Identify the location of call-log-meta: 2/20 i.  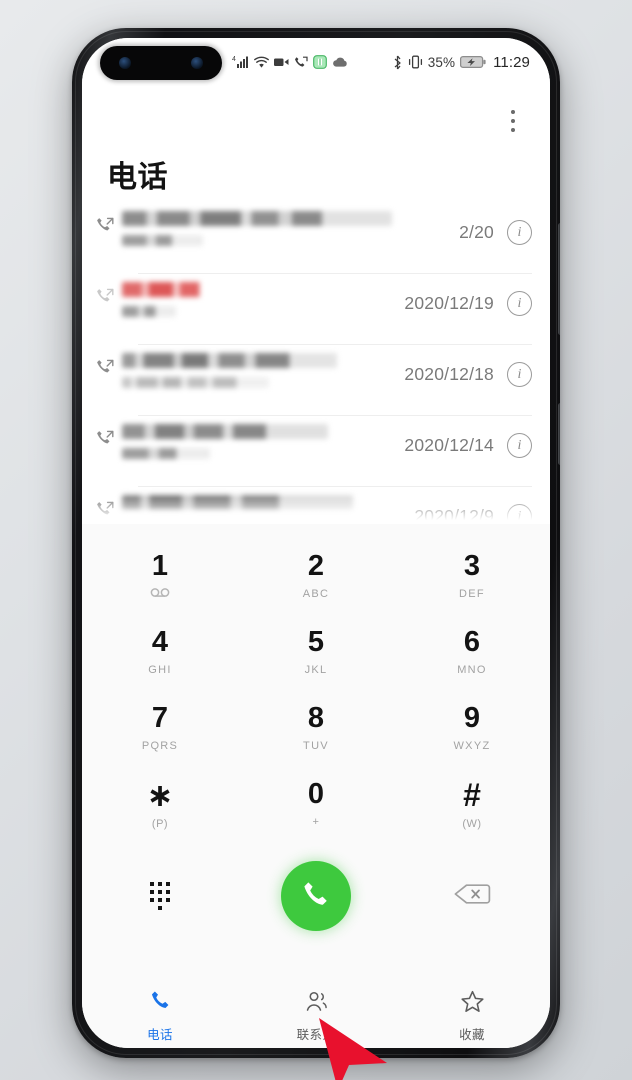
(495, 223).